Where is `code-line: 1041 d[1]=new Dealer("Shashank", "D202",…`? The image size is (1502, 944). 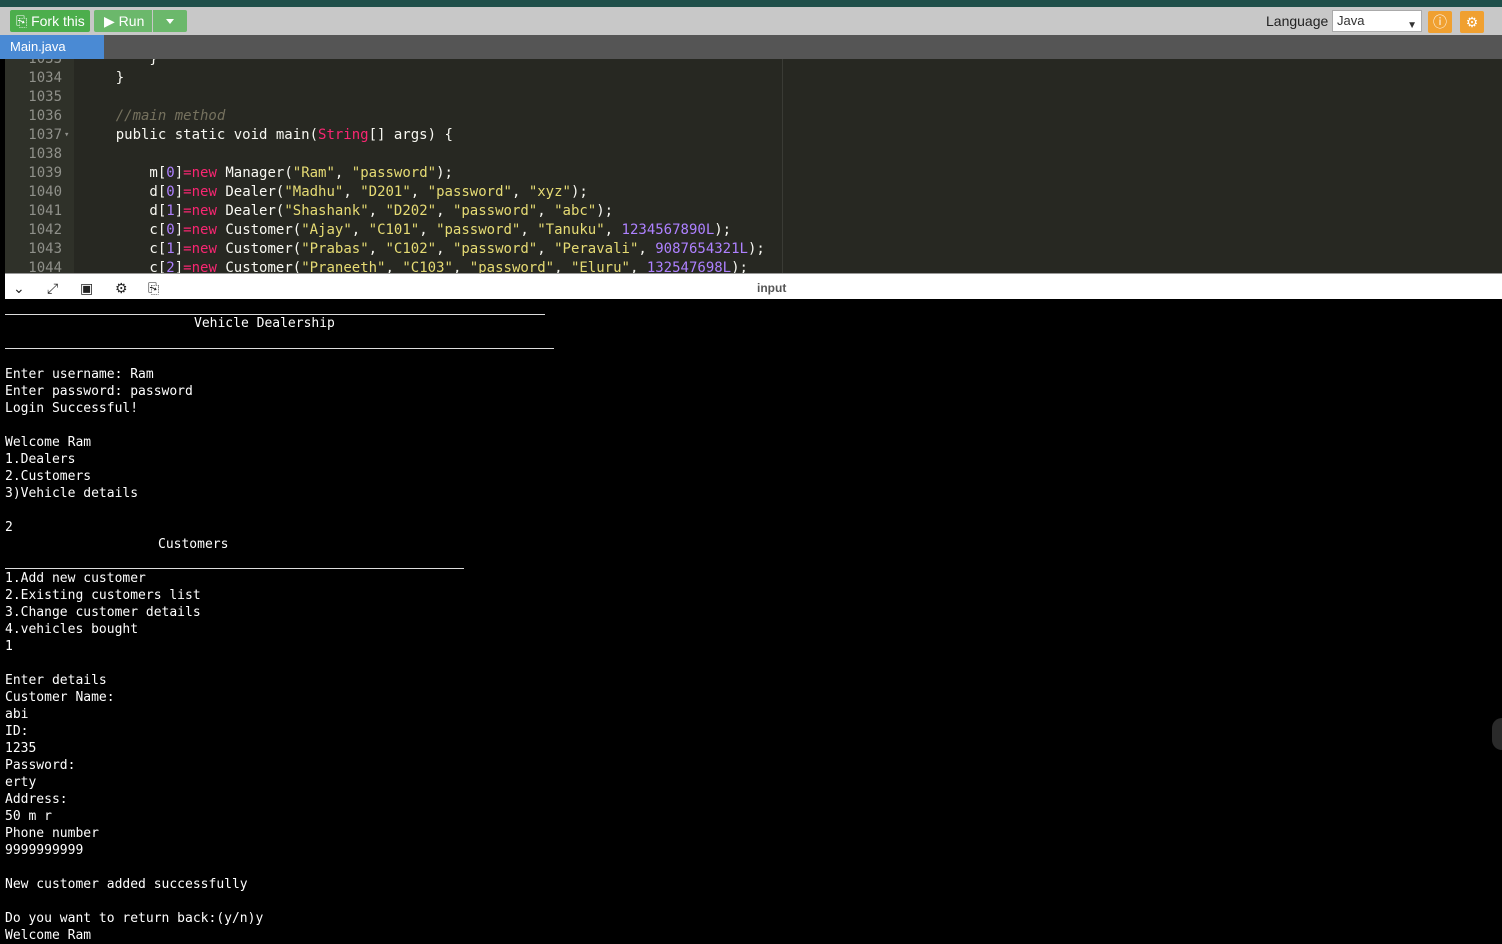 code-line: 1041 d[1]=new Dealer("Shashank", "D202",… is located at coordinates (753, 211).